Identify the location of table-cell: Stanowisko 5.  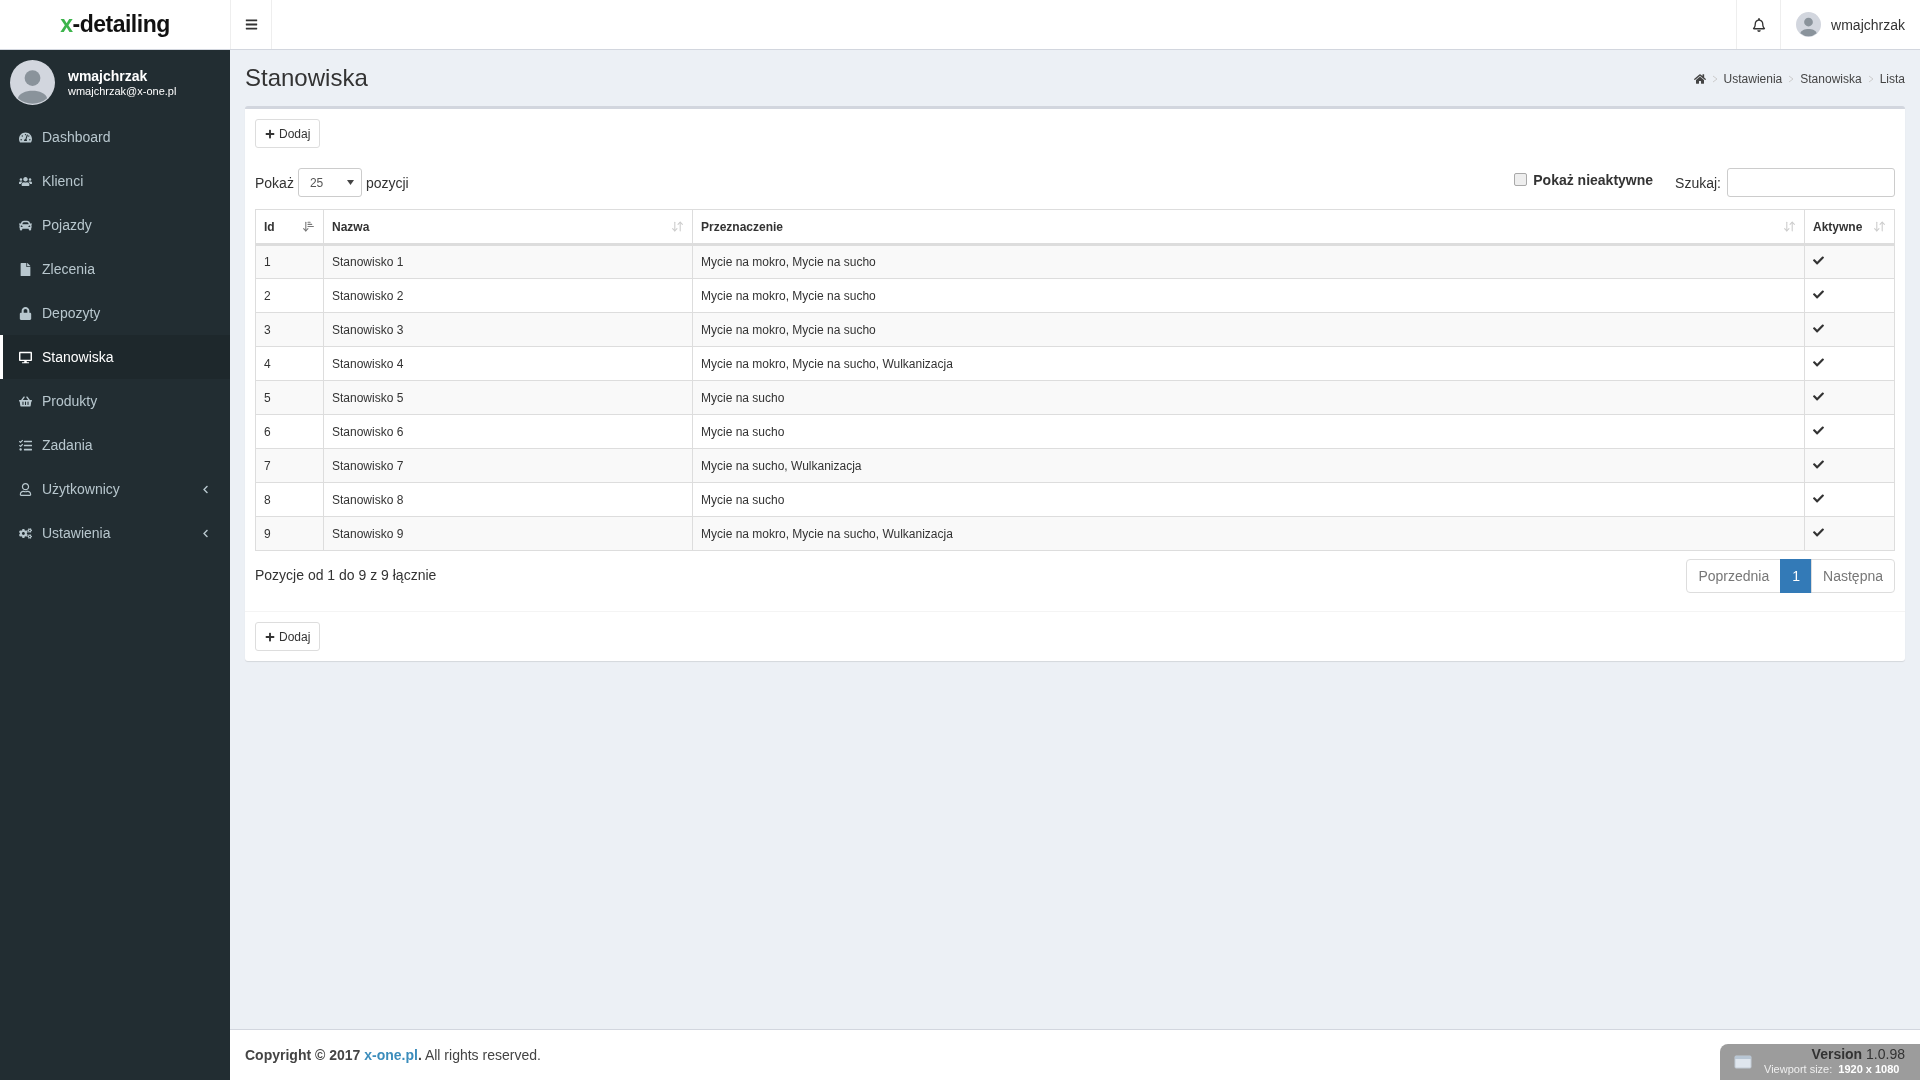
(508, 397).